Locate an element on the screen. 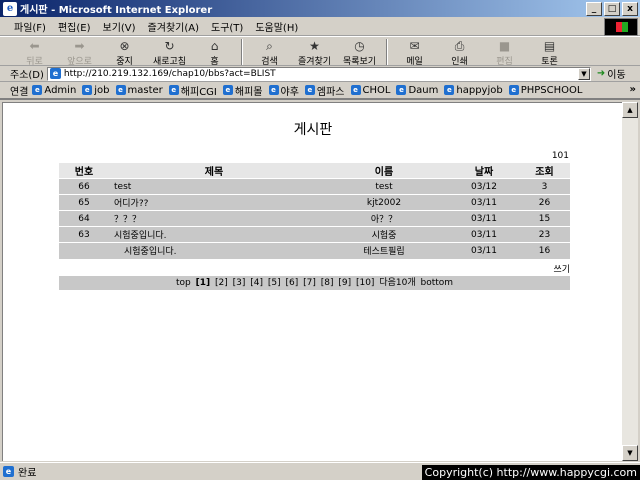  menu-edit: 편집(E) is located at coordinates (74, 26).